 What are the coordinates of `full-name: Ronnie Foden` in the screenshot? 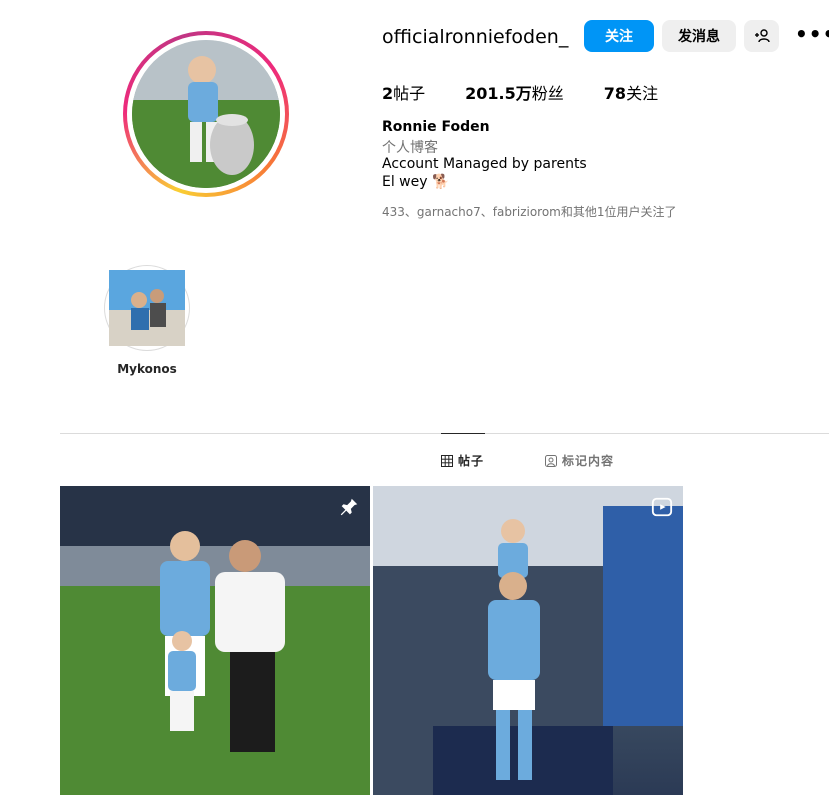 It's located at (436, 127).